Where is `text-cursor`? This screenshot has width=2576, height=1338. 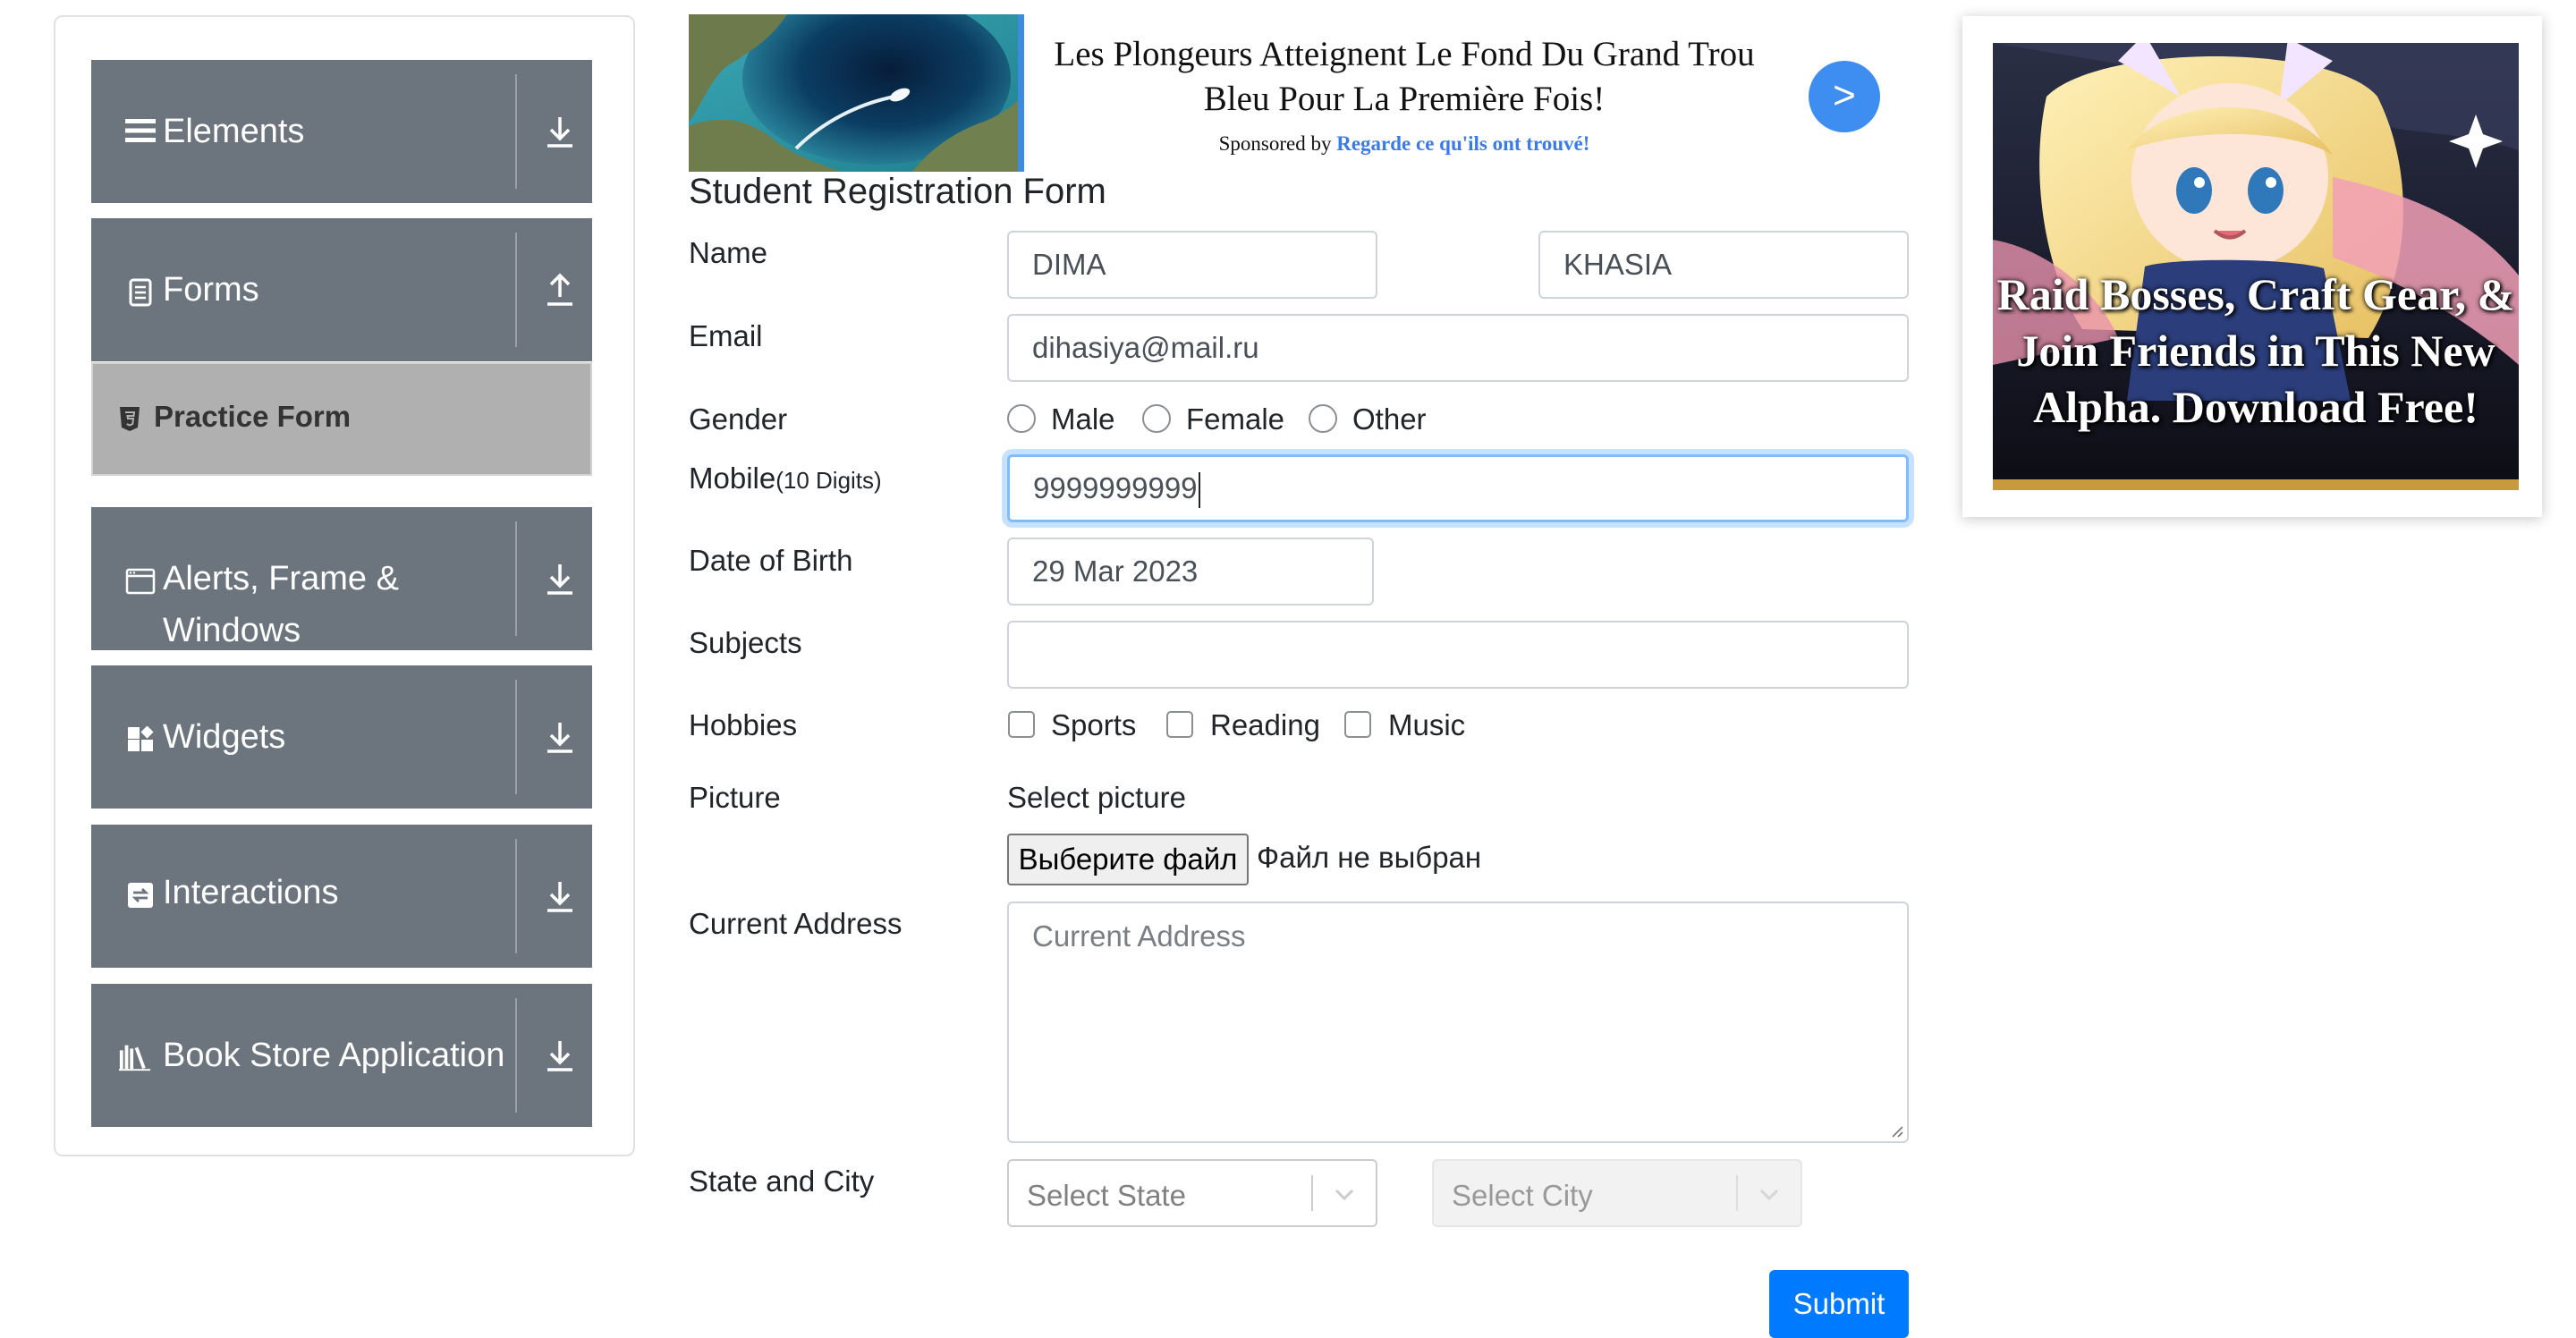
text-cursor is located at coordinates (1199, 490).